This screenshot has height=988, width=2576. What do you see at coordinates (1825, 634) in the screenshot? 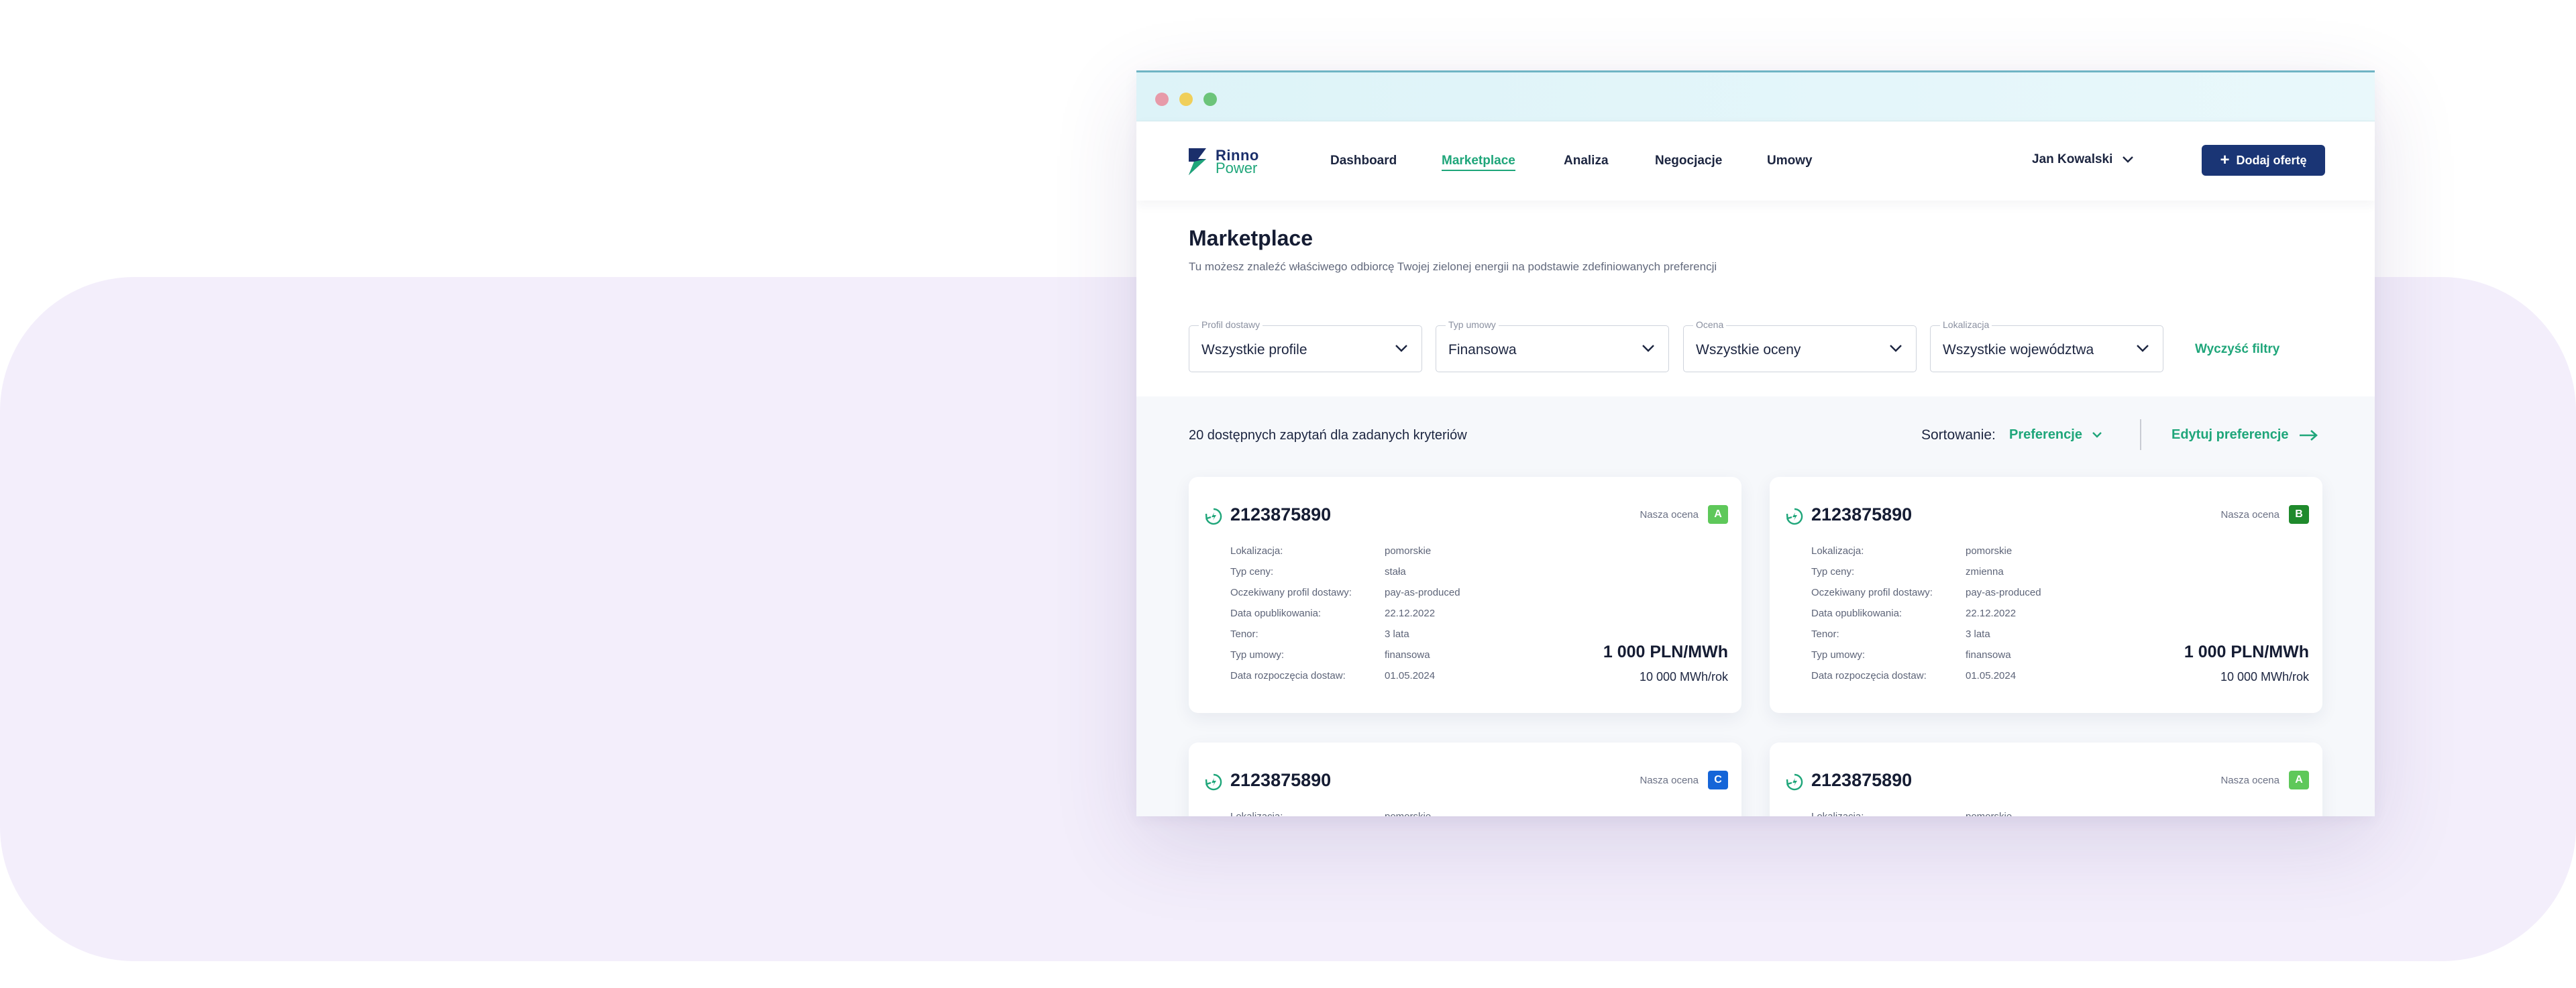
I see `prop-key: Tenor:` at bounding box center [1825, 634].